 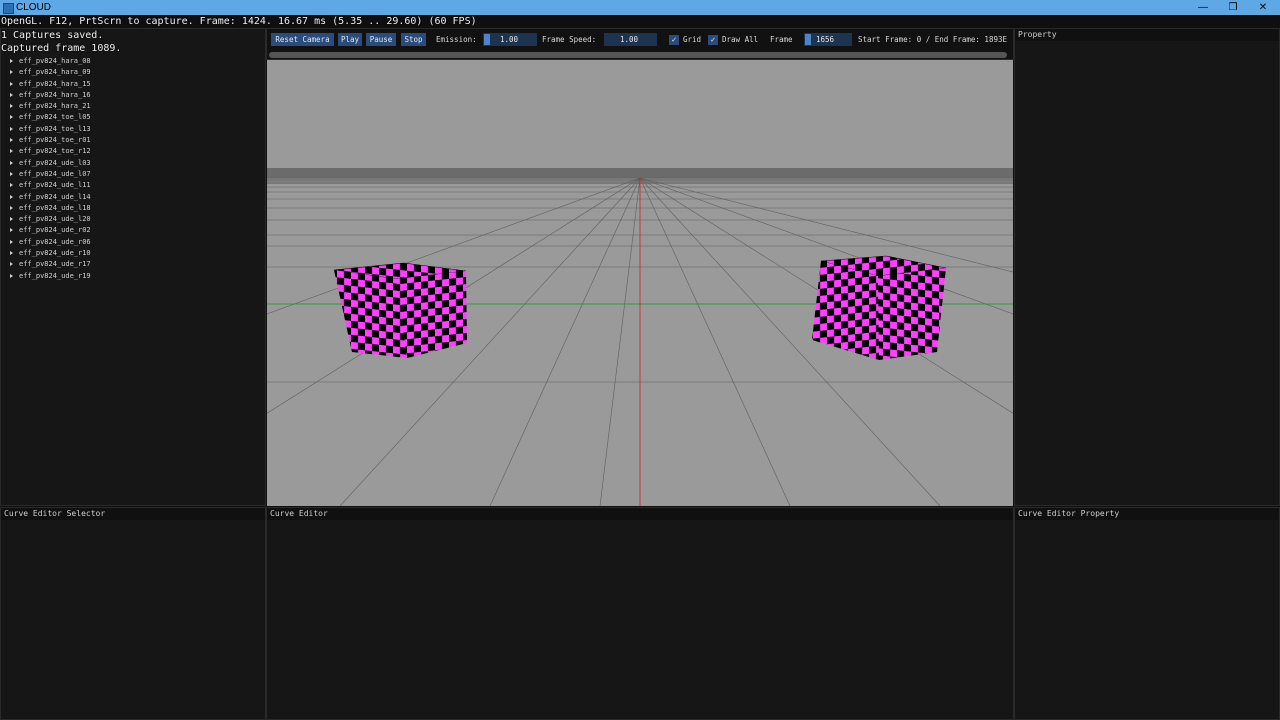 What do you see at coordinates (55, 94) in the screenshot?
I see `tree-item-label: eff_pv824_hara_16` at bounding box center [55, 94].